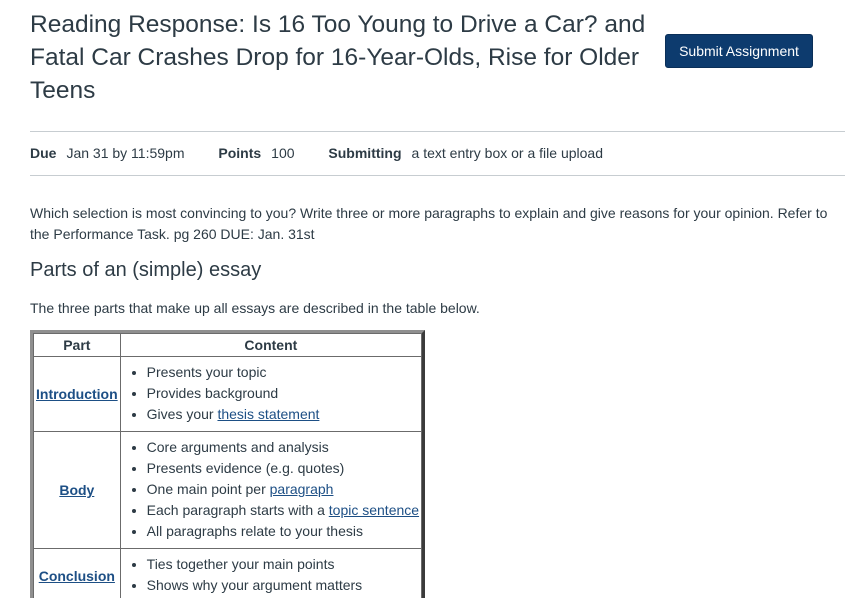 Image resolution: width=851 pixels, height=598 pixels. What do you see at coordinates (283, 153) in the screenshot?
I see `points-value: 100` at bounding box center [283, 153].